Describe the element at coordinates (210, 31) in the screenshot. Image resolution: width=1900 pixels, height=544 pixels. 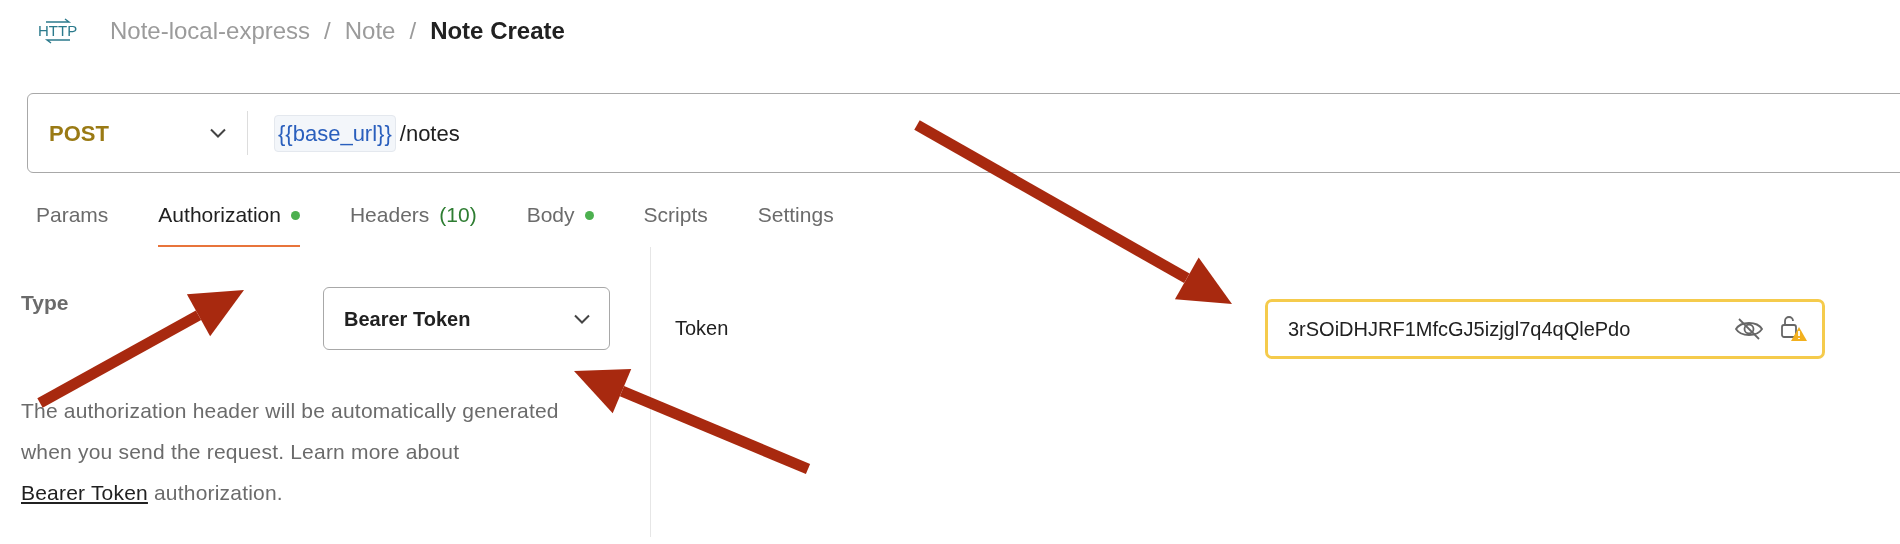
I see `breadcrumb-item: Note-local-express` at that location.